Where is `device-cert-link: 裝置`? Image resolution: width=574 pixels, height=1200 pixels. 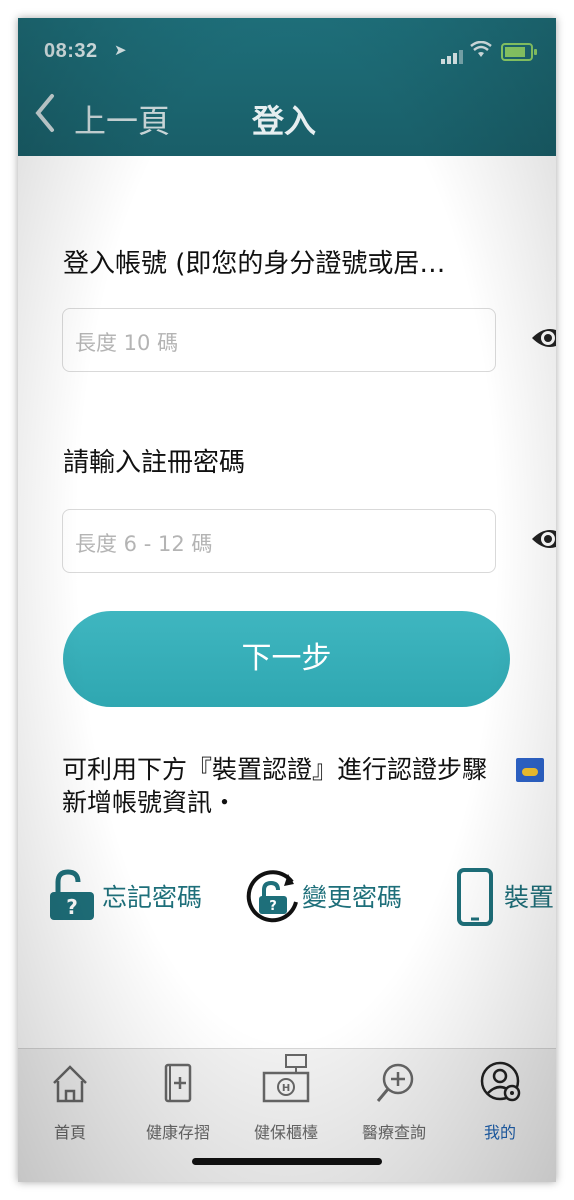 device-cert-link: 裝置 is located at coordinates (506, 898).